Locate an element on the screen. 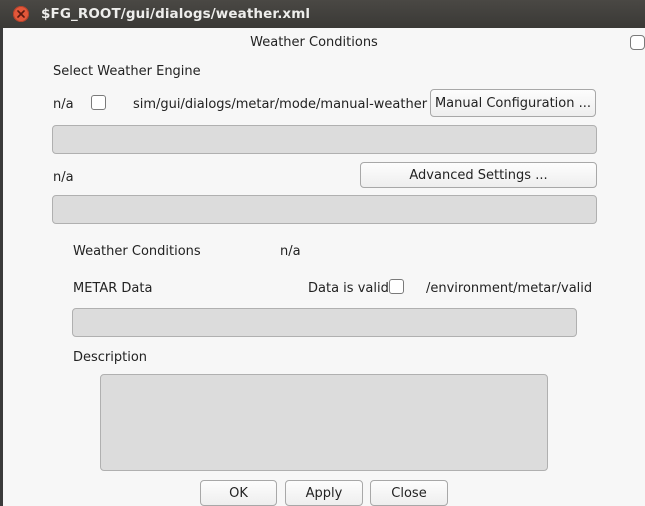 Image resolution: width=645 pixels, height=506 pixels. advanced-description-field is located at coordinates (324, 209).